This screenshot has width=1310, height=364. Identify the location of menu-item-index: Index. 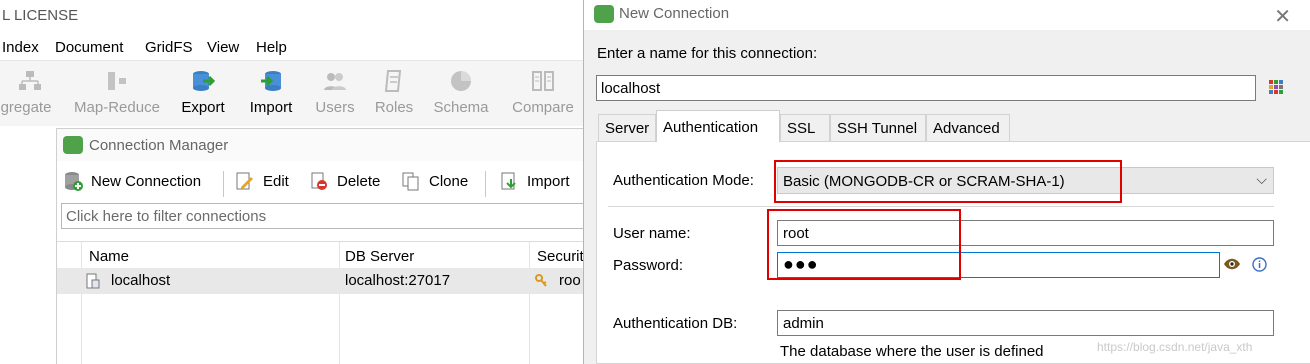
(20, 47).